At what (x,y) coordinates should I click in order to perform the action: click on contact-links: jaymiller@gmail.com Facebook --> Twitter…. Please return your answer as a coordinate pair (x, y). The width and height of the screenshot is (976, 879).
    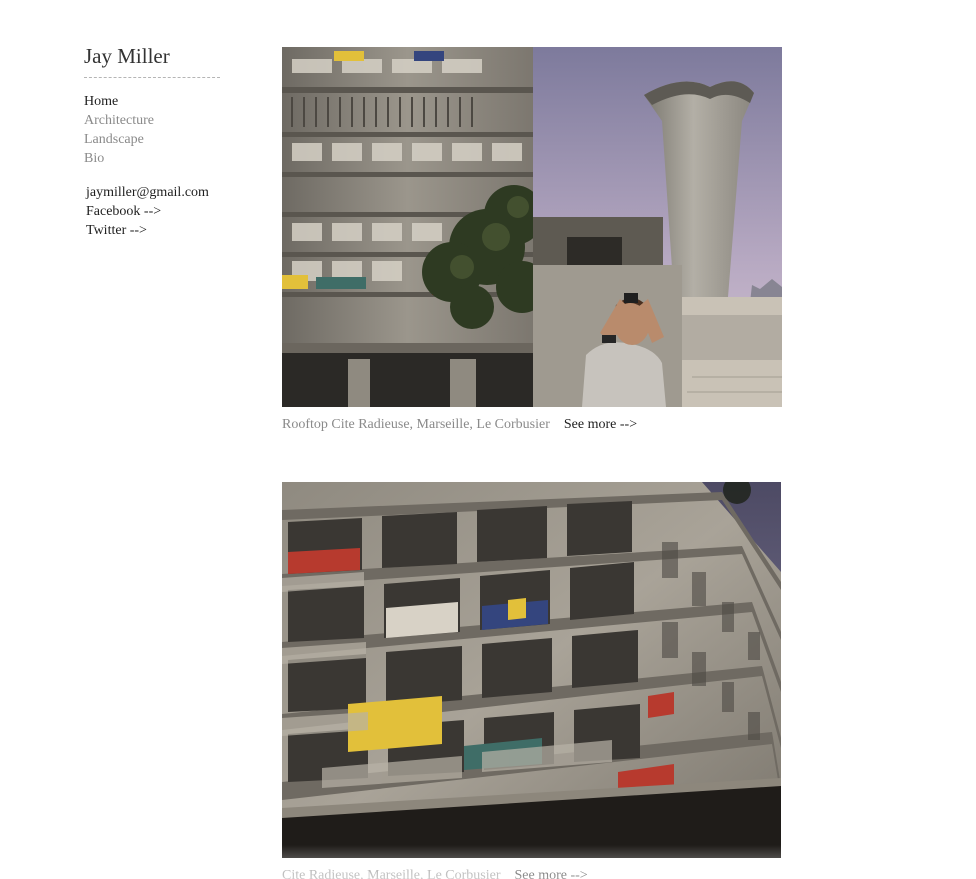
    Looking at the image, I should click on (154, 211).